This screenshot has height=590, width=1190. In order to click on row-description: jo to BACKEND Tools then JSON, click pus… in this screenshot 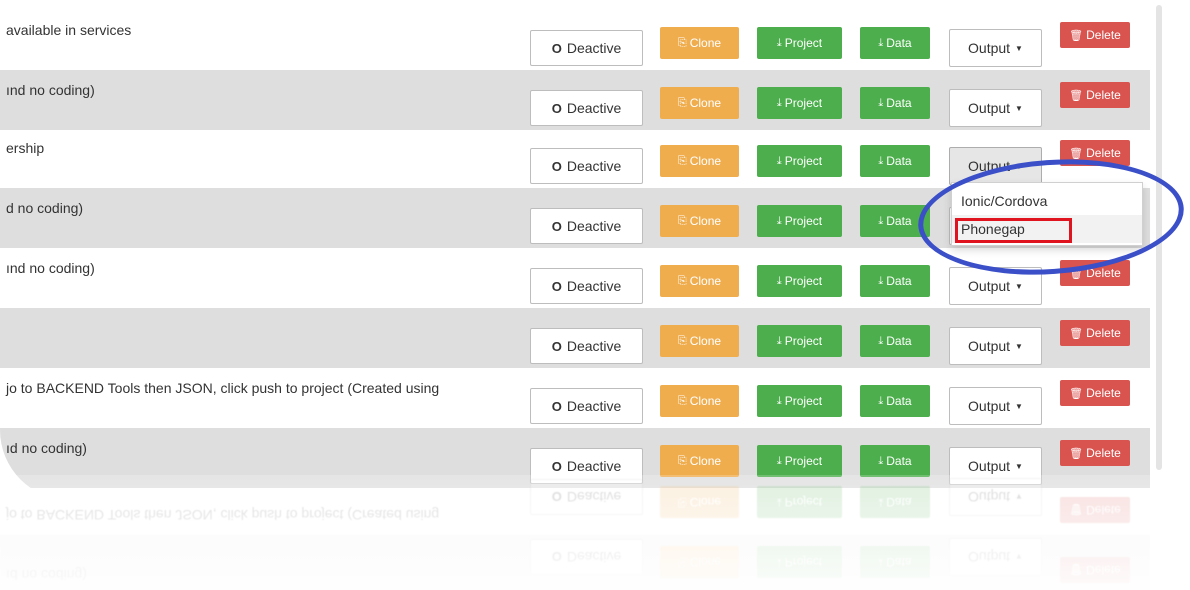, I will do `click(223, 388)`.